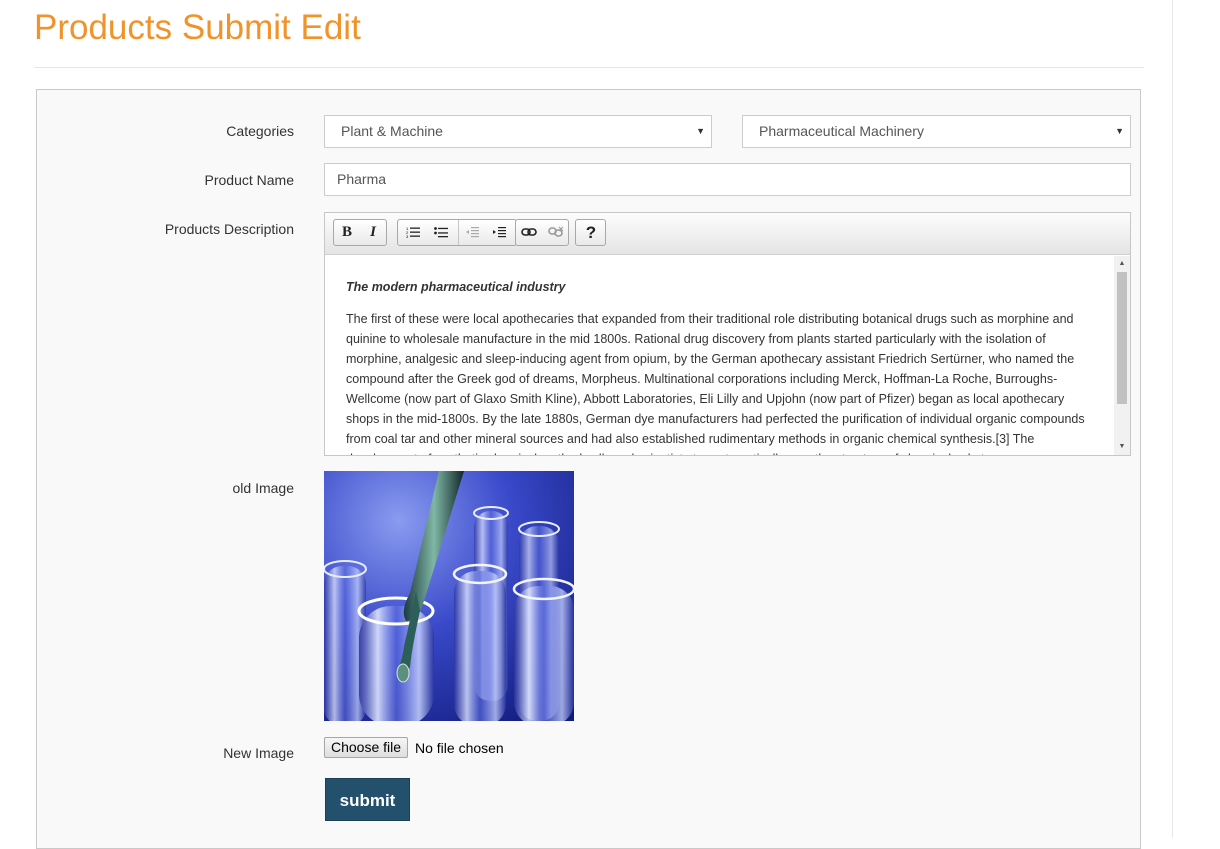  I want to click on format-group: B I, so click(360, 232).